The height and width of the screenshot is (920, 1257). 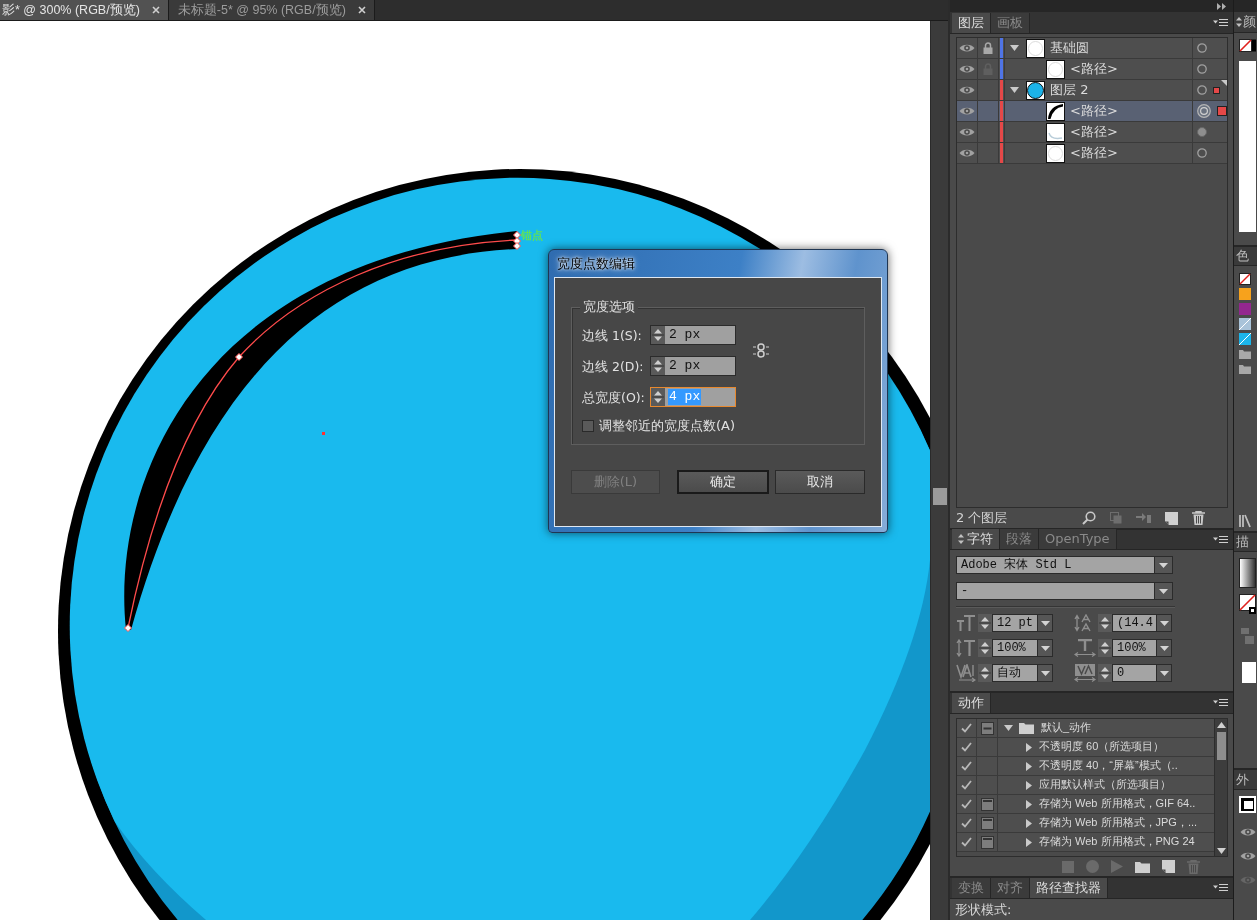 I want to click on document-tab: 影* @ 300% (RGB/预览), so click(x=84, y=10).